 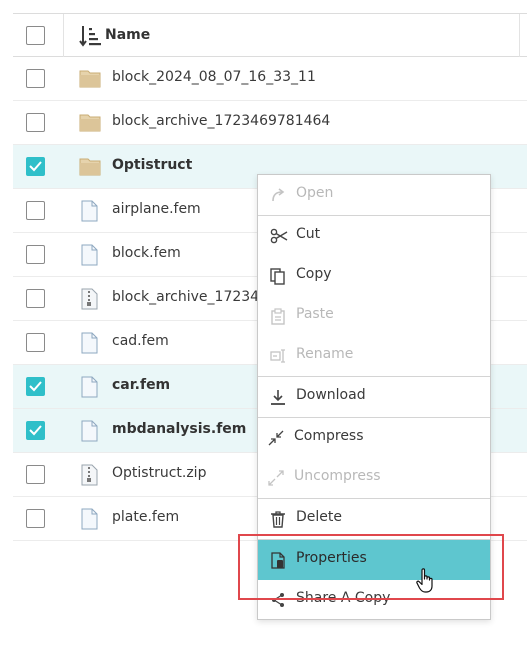 I want to click on file-name: plate.fem, so click(x=145, y=517).